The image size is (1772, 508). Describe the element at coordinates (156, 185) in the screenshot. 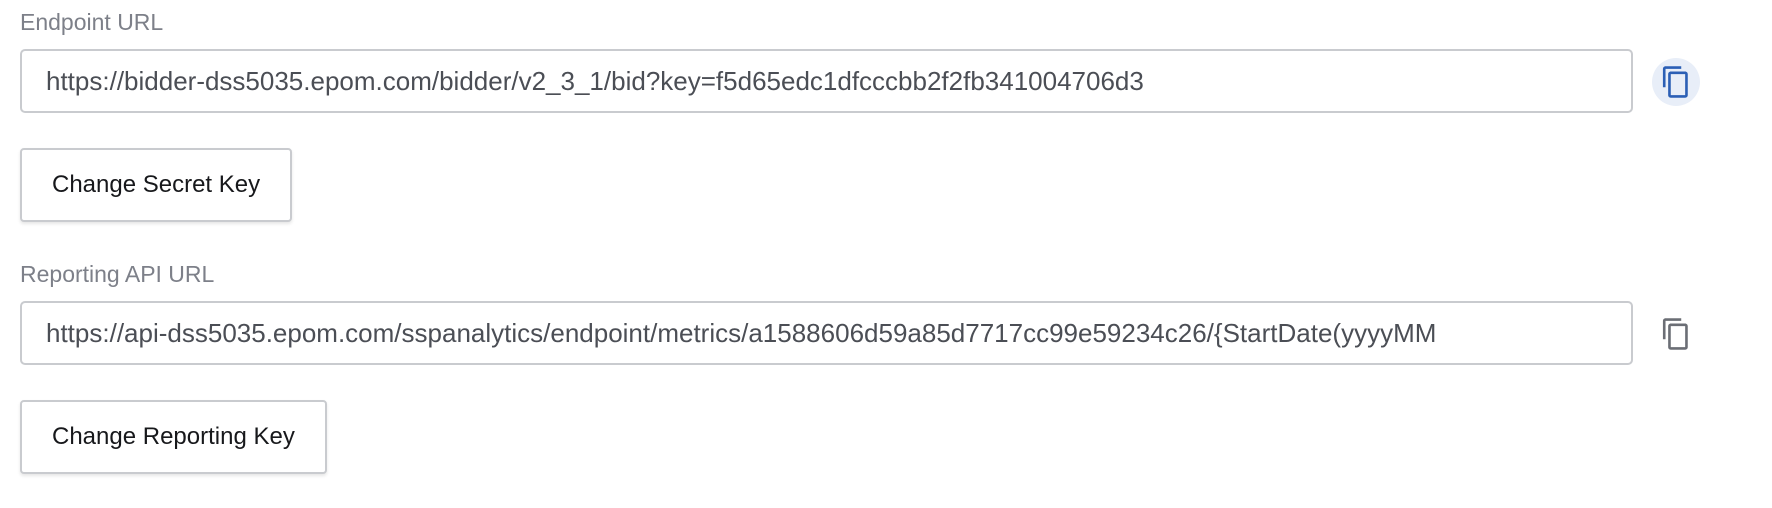

I see `change-secret-key-button: Change Secret Key` at that location.